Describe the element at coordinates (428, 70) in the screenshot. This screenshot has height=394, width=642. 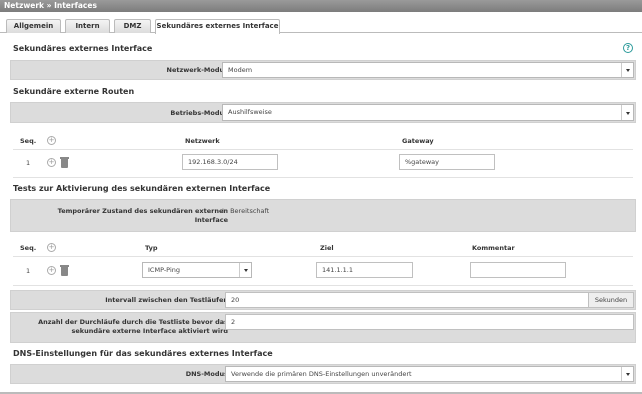
I see `netzwerk-modus-select: Modem` at that location.